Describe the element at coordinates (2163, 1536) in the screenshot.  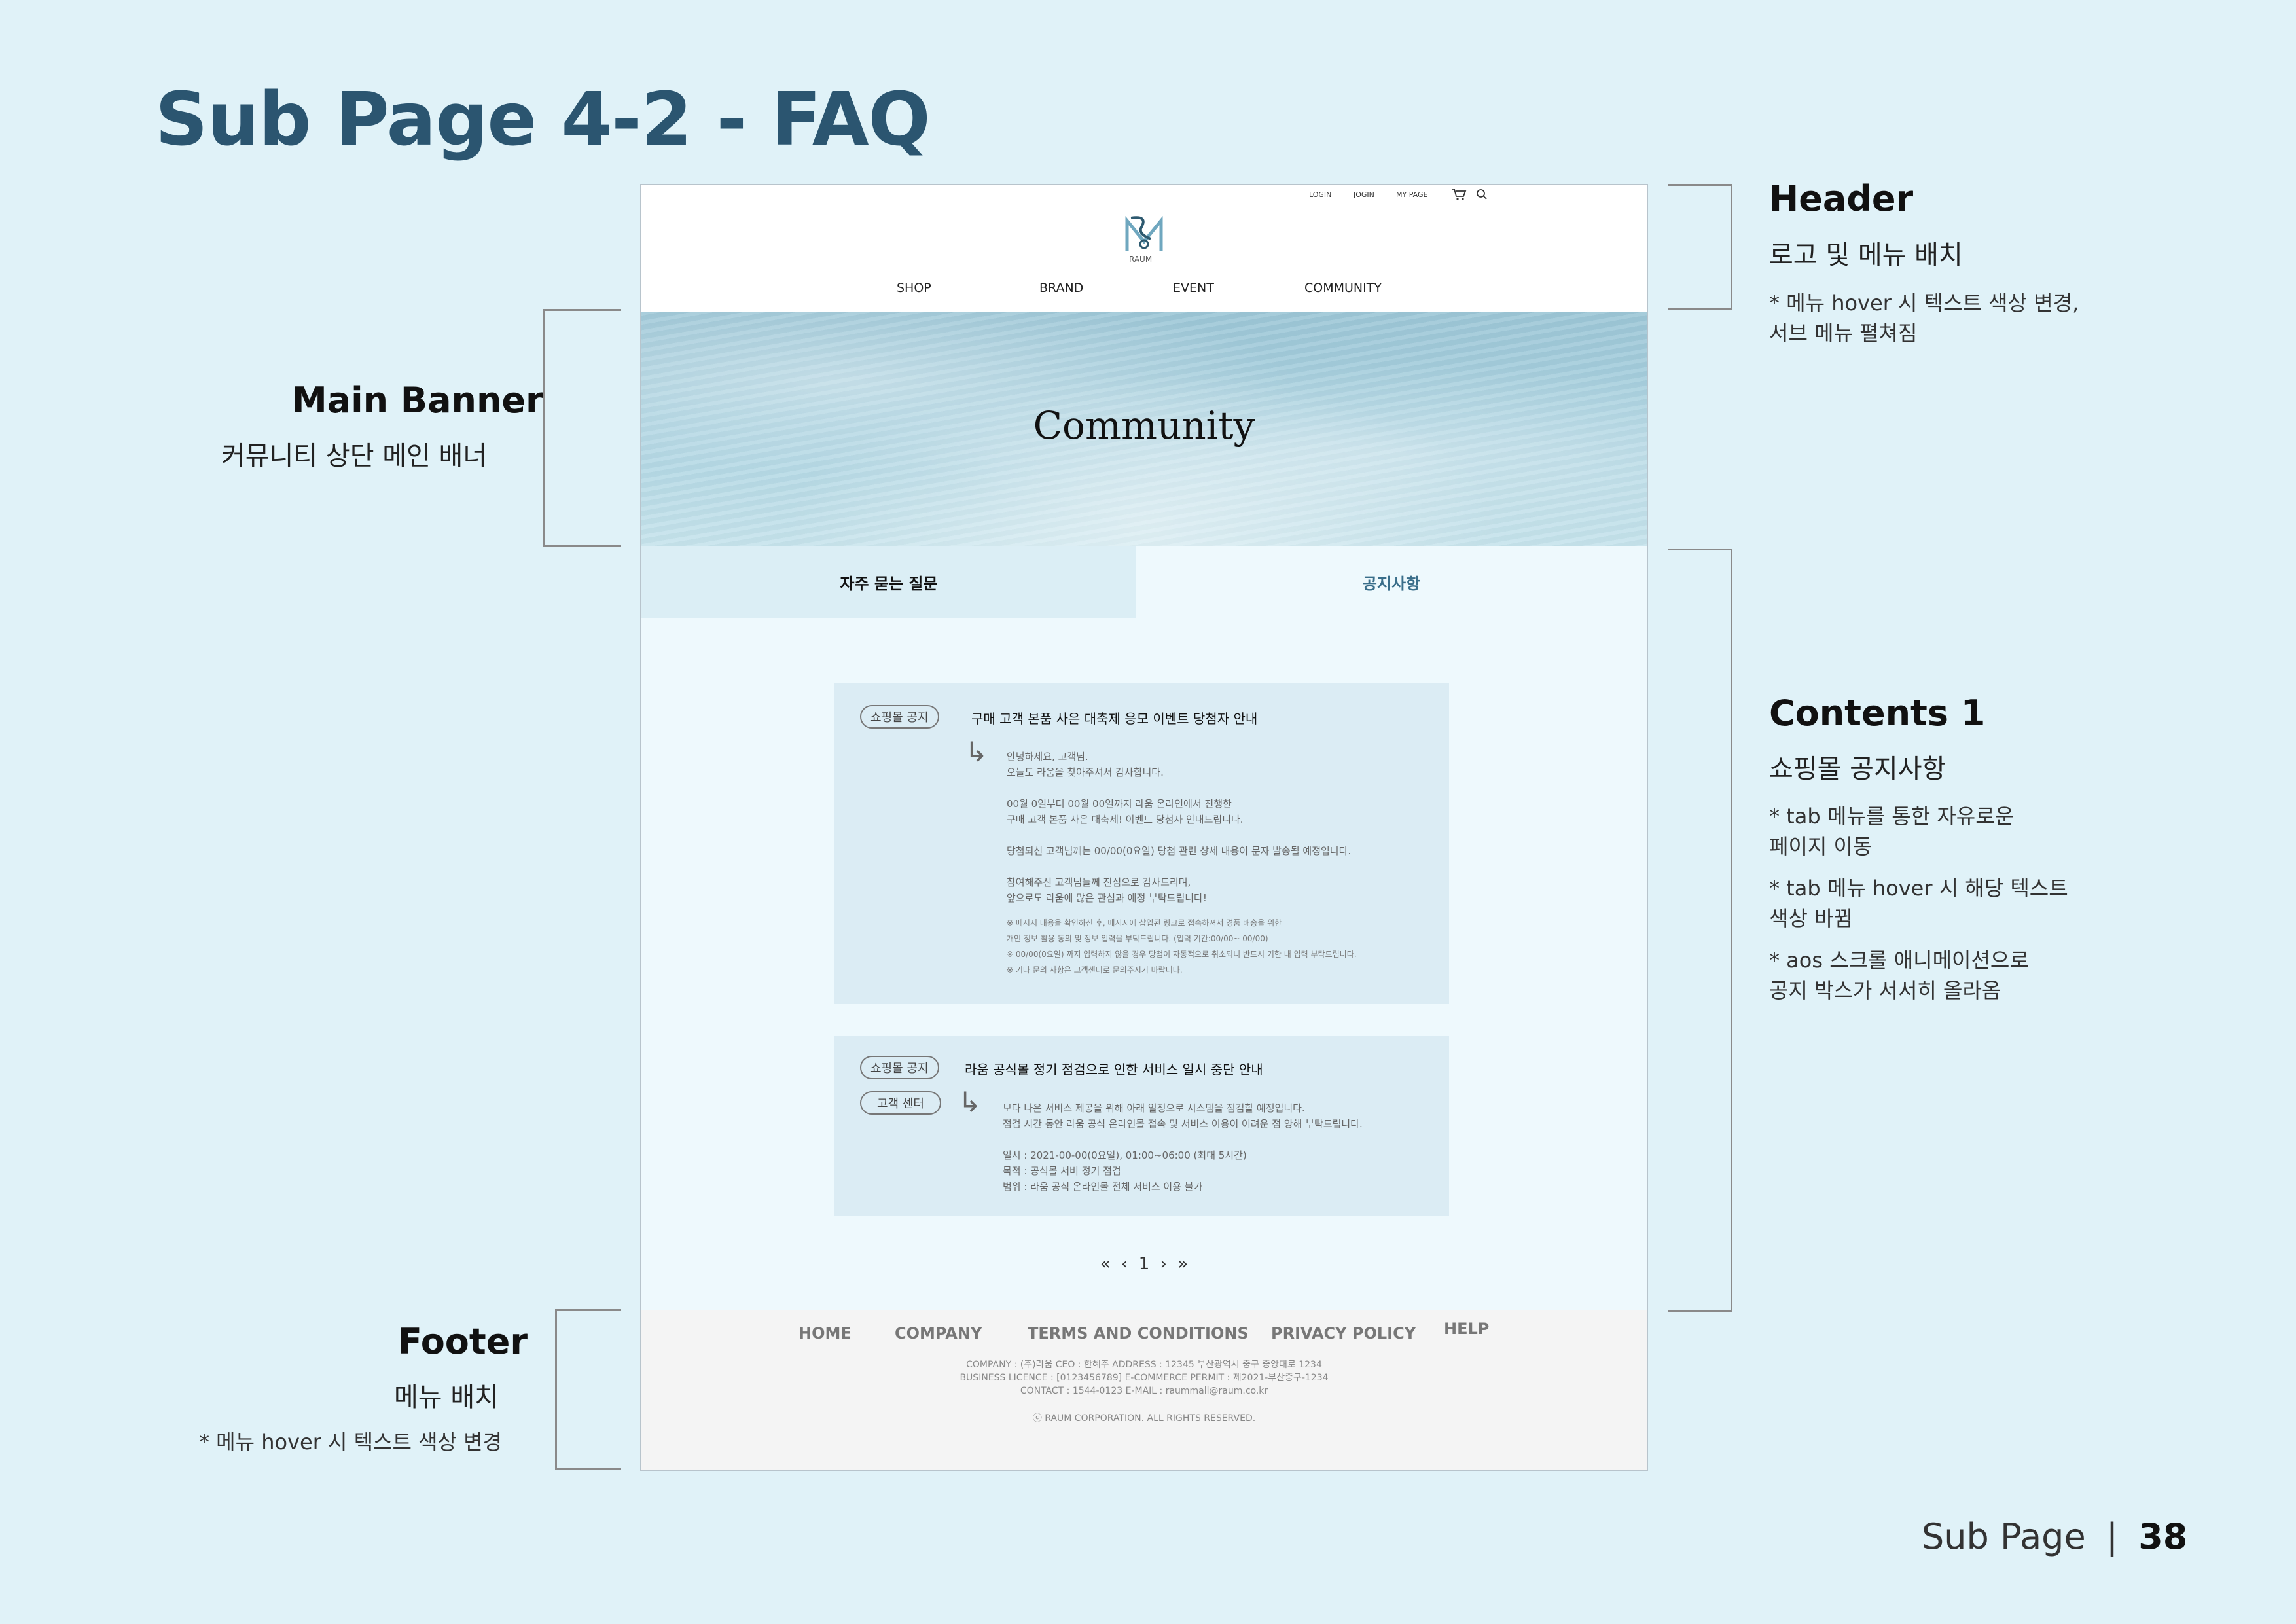
I see `page-number: 38` at that location.